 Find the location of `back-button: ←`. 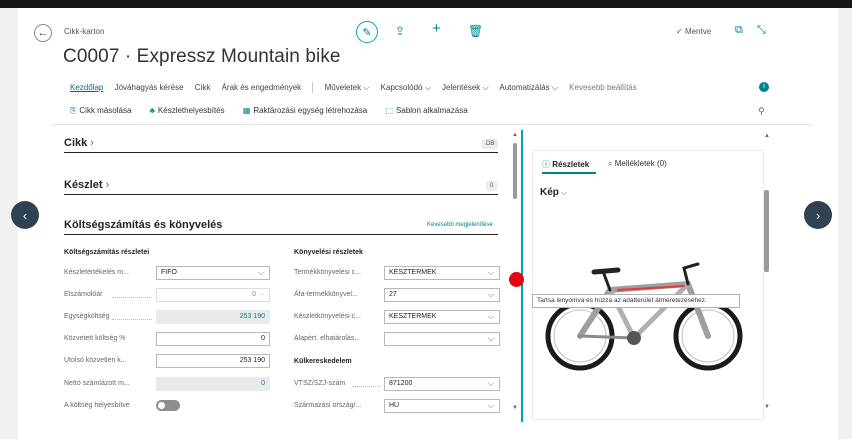

back-button: ← is located at coordinates (43, 33).